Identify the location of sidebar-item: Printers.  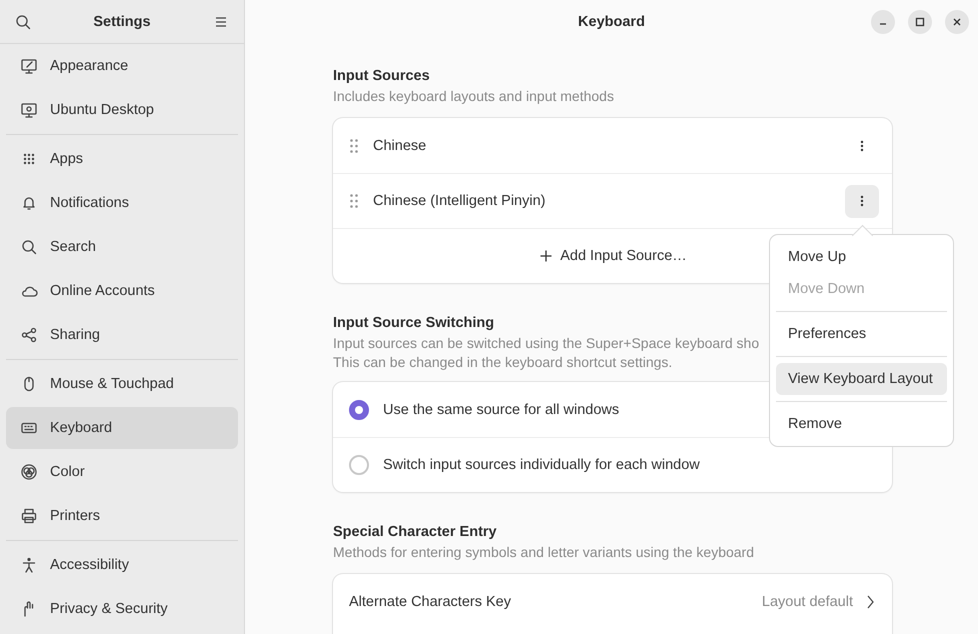
(122, 516).